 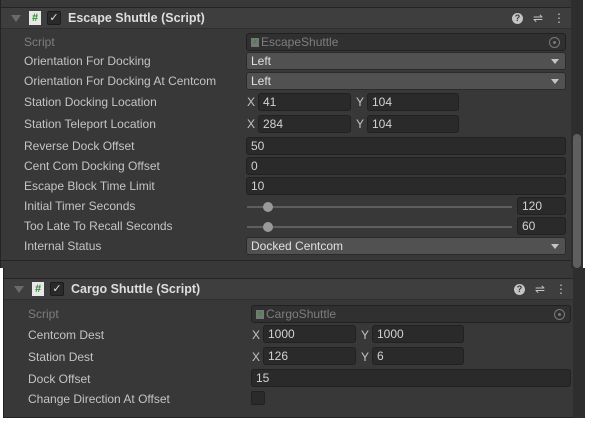 I want to click on component-header: # ✓ Escape Shuttle (Script) ? ⇌ ⋮, so click(x=286, y=18).